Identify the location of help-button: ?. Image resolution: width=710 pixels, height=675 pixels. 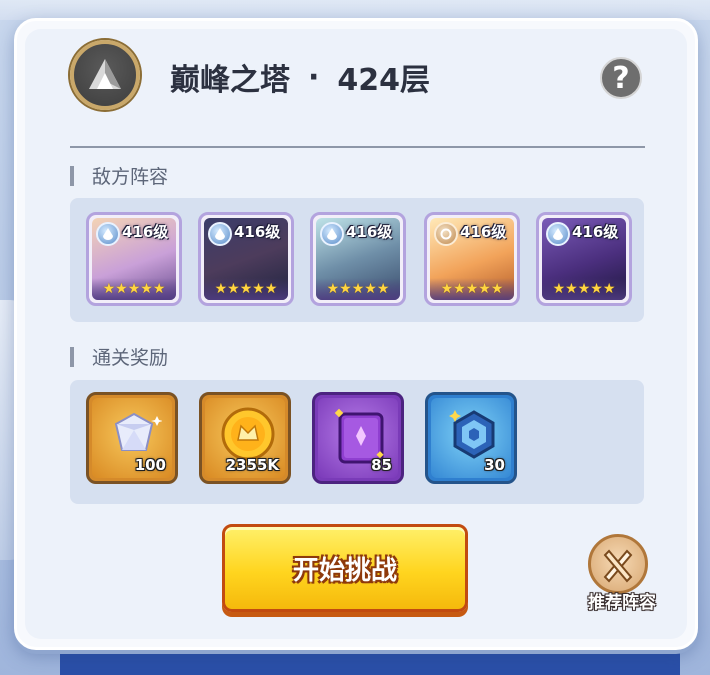
(621, 78).